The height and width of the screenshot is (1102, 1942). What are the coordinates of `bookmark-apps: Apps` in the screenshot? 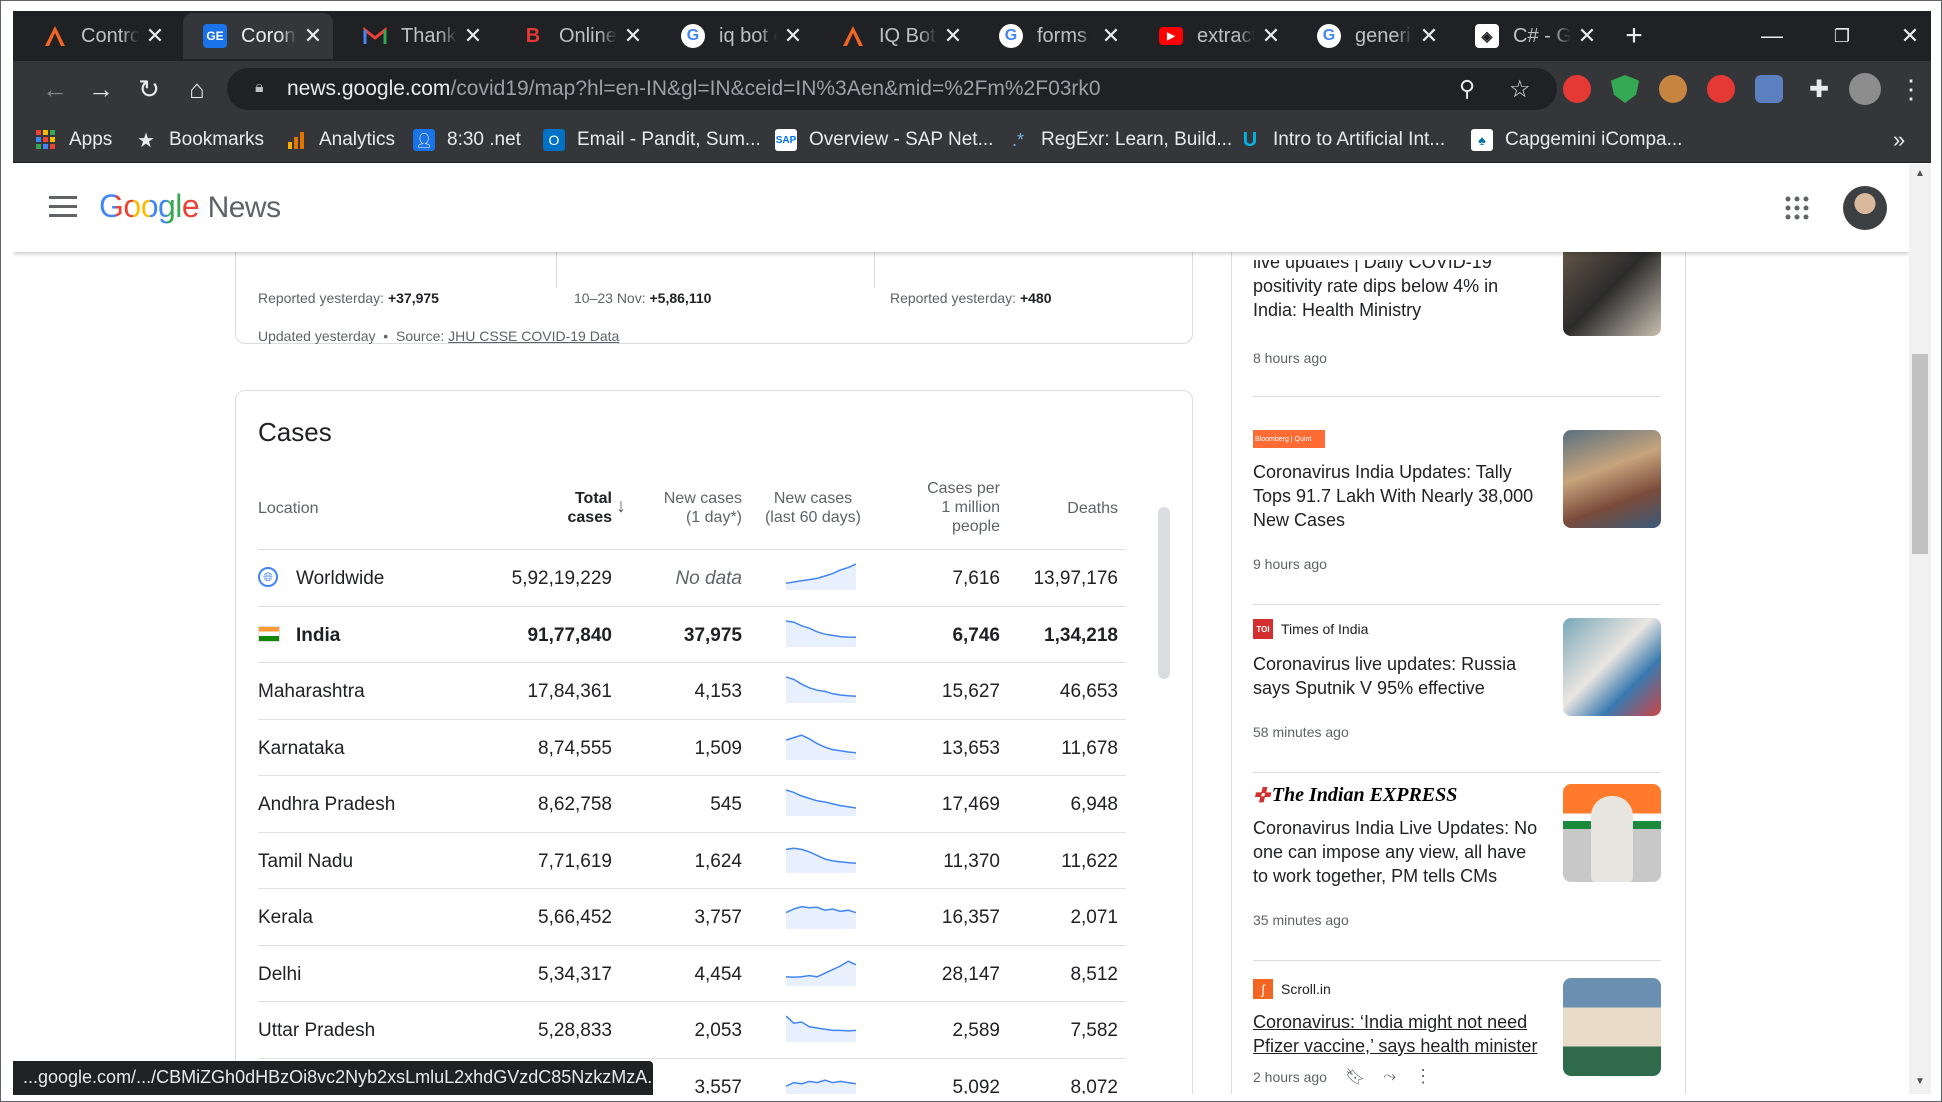 It's located at (73, 140).